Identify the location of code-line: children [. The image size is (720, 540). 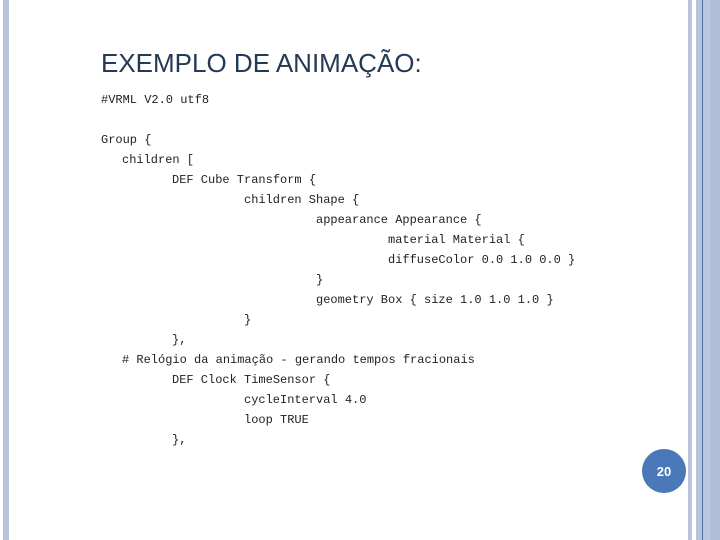
(158, 160).